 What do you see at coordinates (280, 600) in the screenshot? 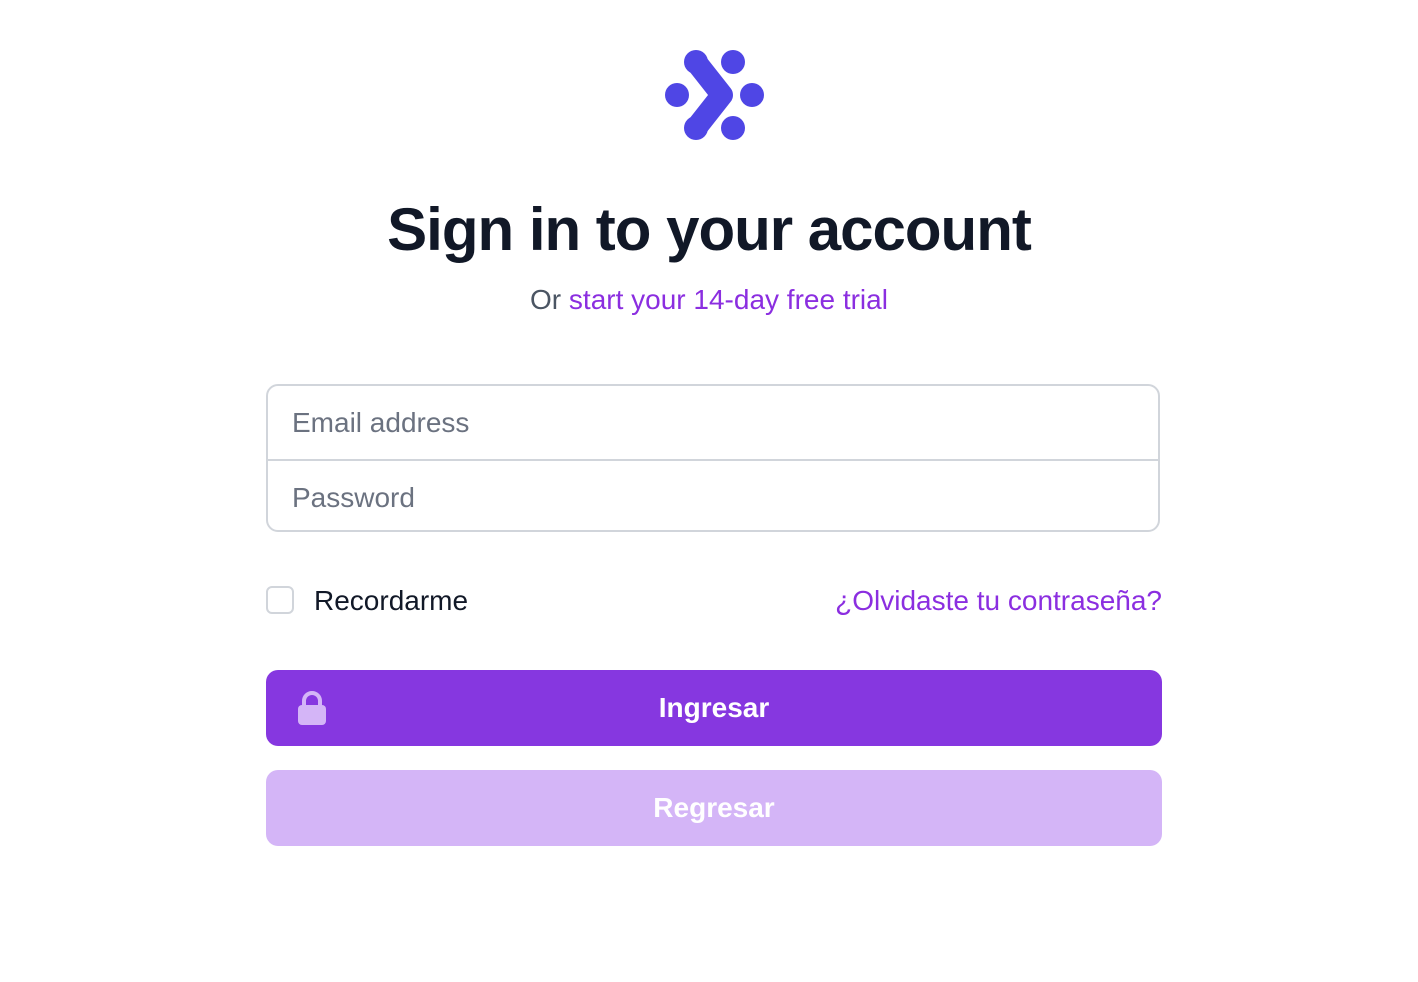
I see `remember-me-checkbox` at bounding box center [280, 600].